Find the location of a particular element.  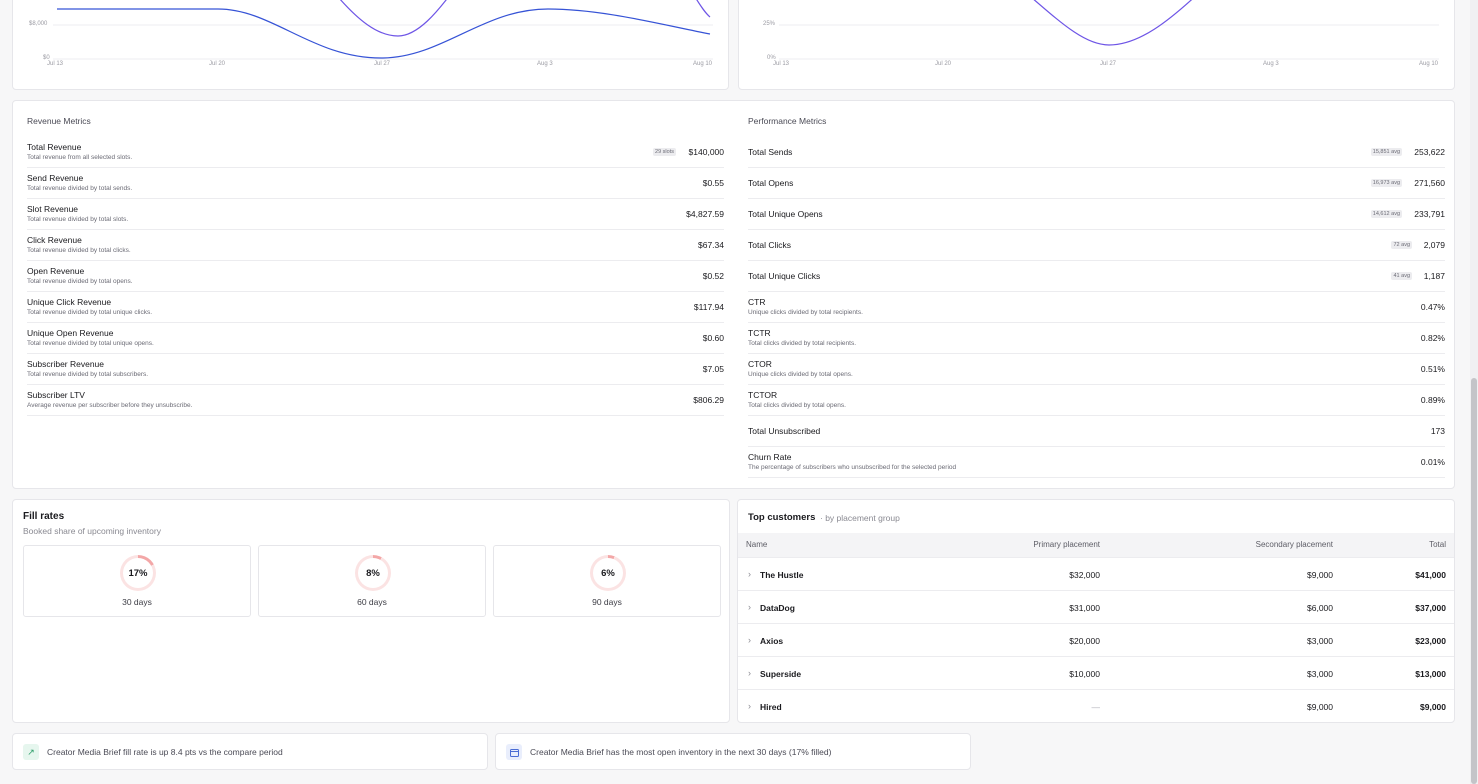

x-tick: Jul 27 is located at coordinates (382, 64).